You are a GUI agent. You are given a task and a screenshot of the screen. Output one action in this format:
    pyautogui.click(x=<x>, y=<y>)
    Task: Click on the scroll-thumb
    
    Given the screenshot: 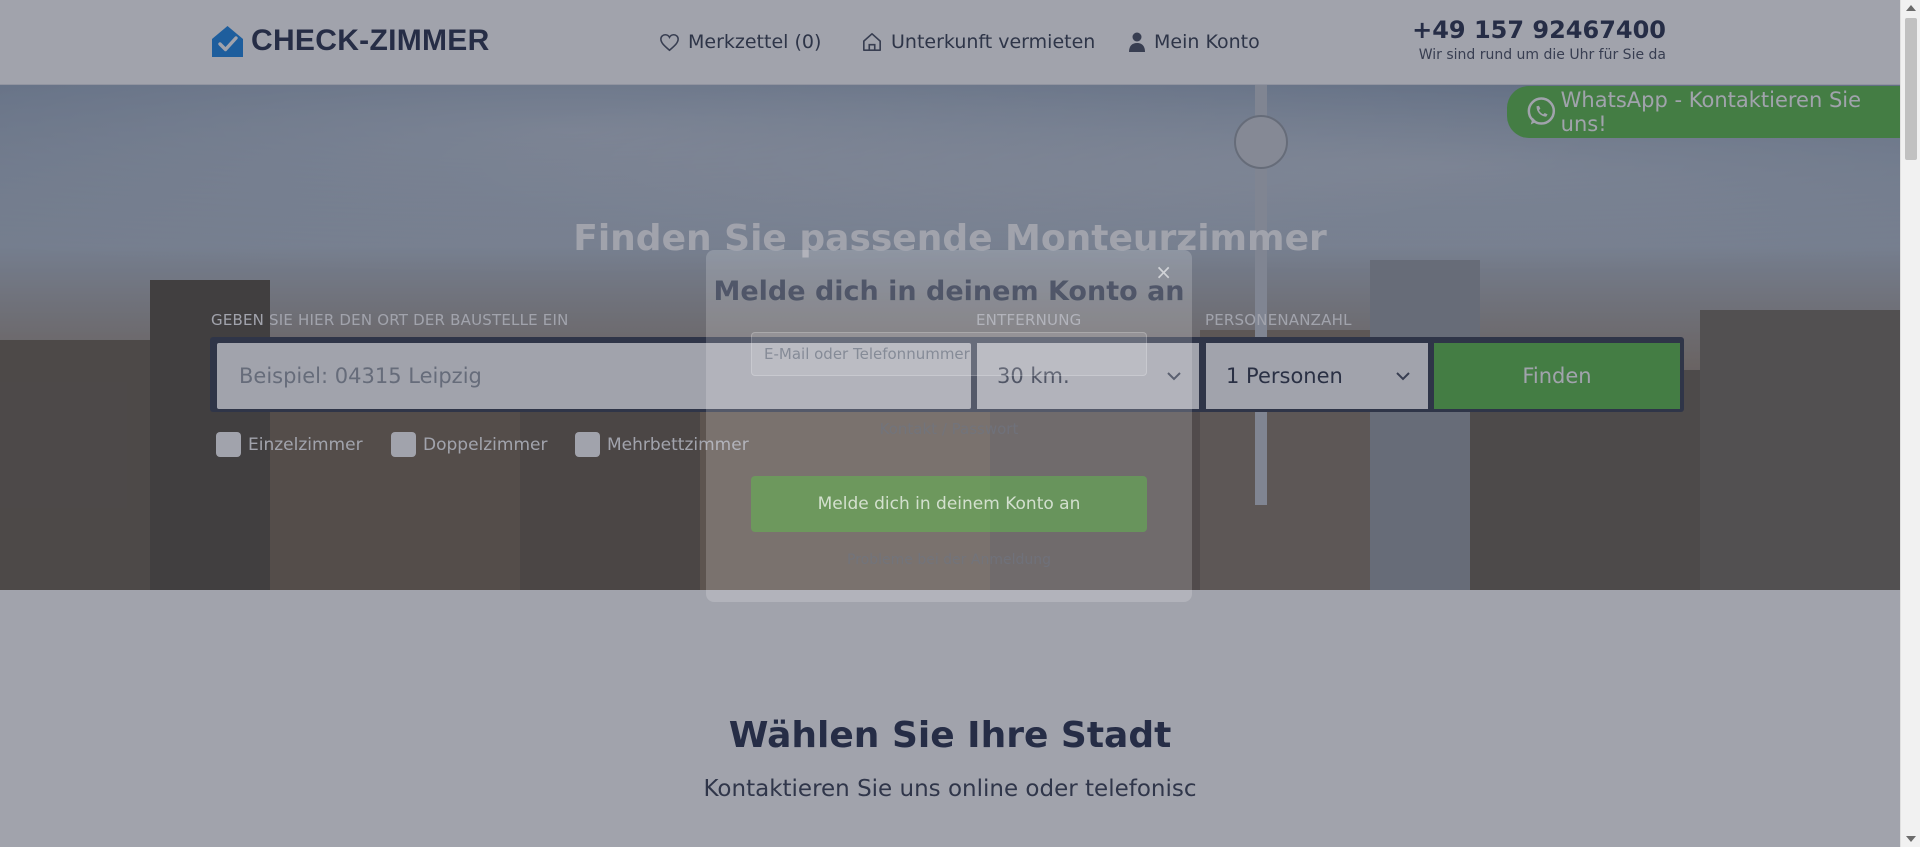 What is the action you would take?
    pyautogui.click(x=1911, y=89)
    